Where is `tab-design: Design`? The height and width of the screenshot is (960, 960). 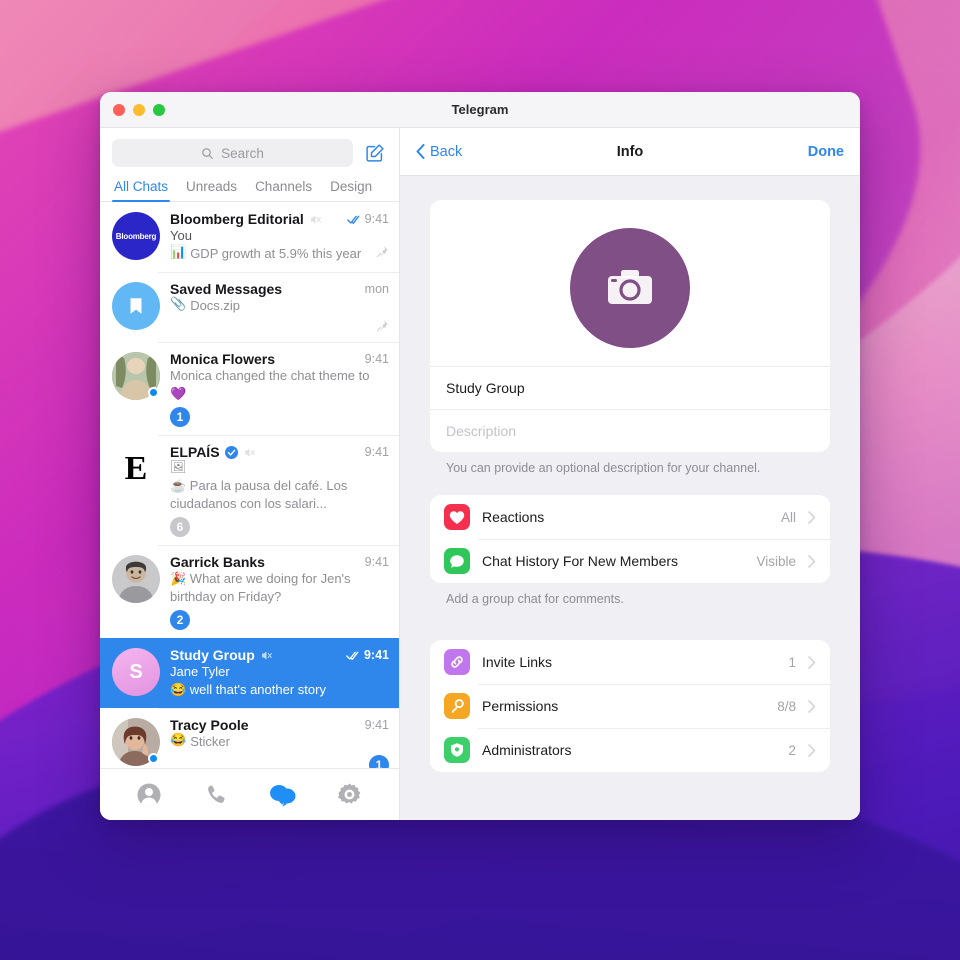 tab-design: Design is located at coordinates (351, 190).